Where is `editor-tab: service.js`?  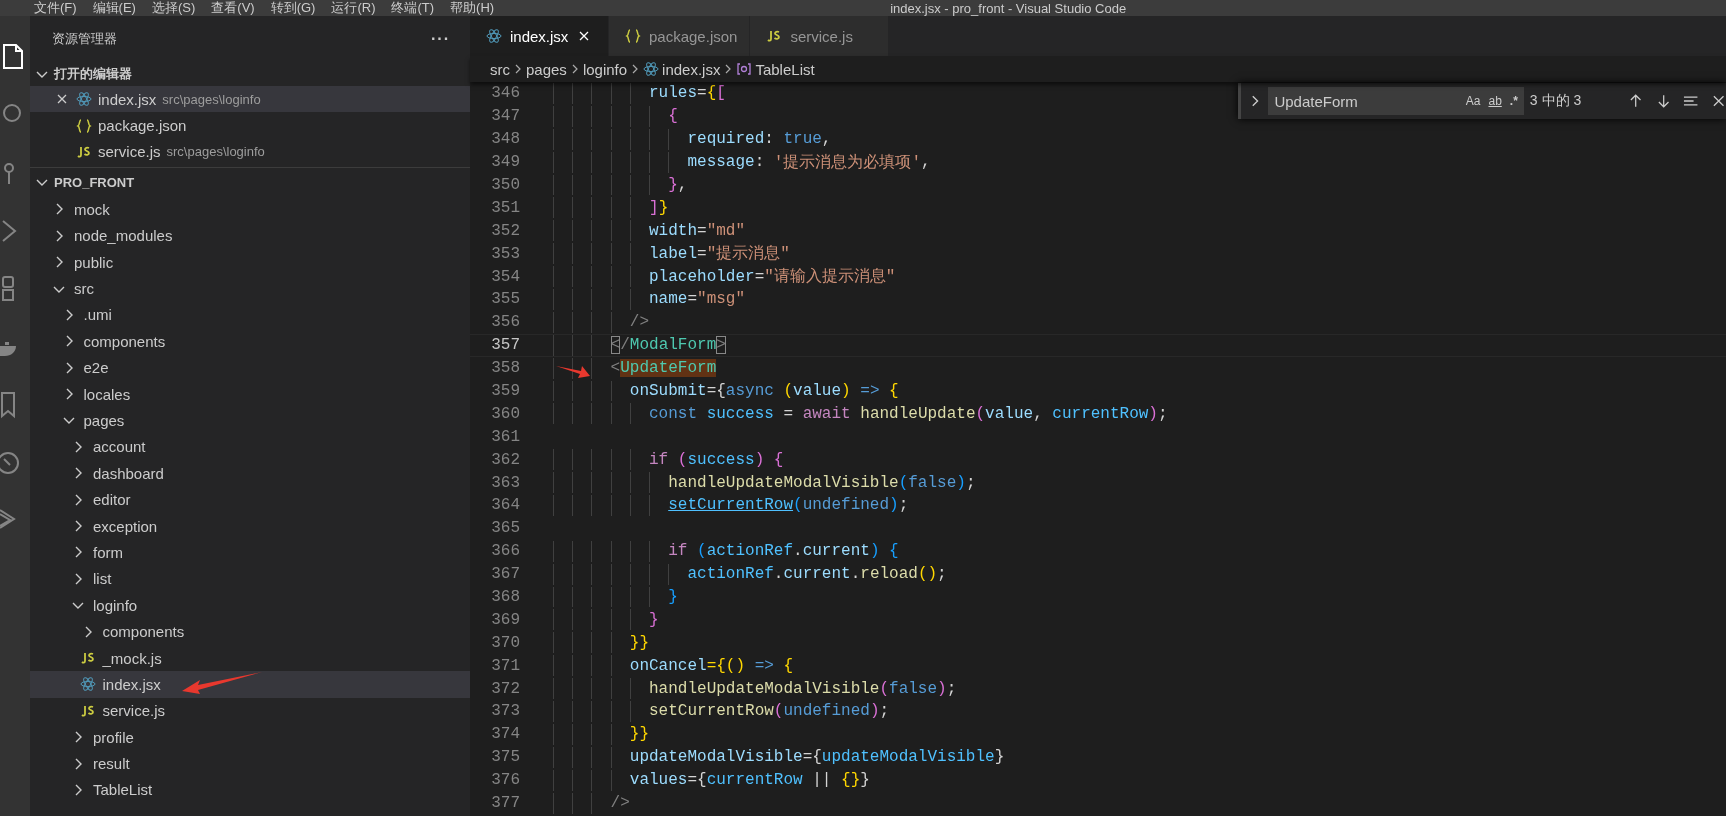 editor-tab: service.js is located at coordinates (820, 36).